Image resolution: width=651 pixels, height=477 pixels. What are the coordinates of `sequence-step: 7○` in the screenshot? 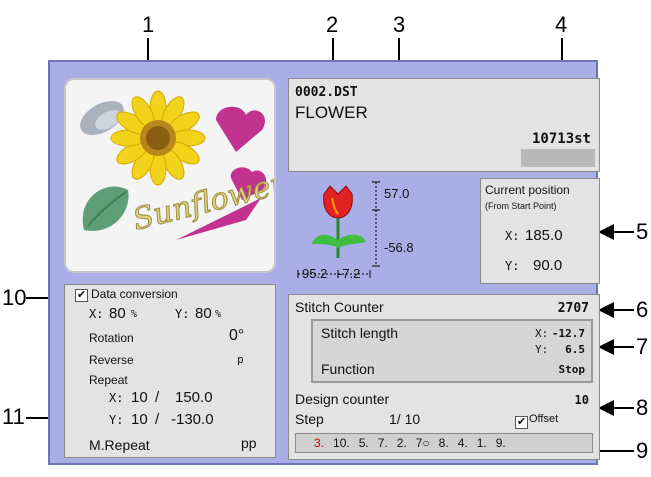 It's located at (422, 443).